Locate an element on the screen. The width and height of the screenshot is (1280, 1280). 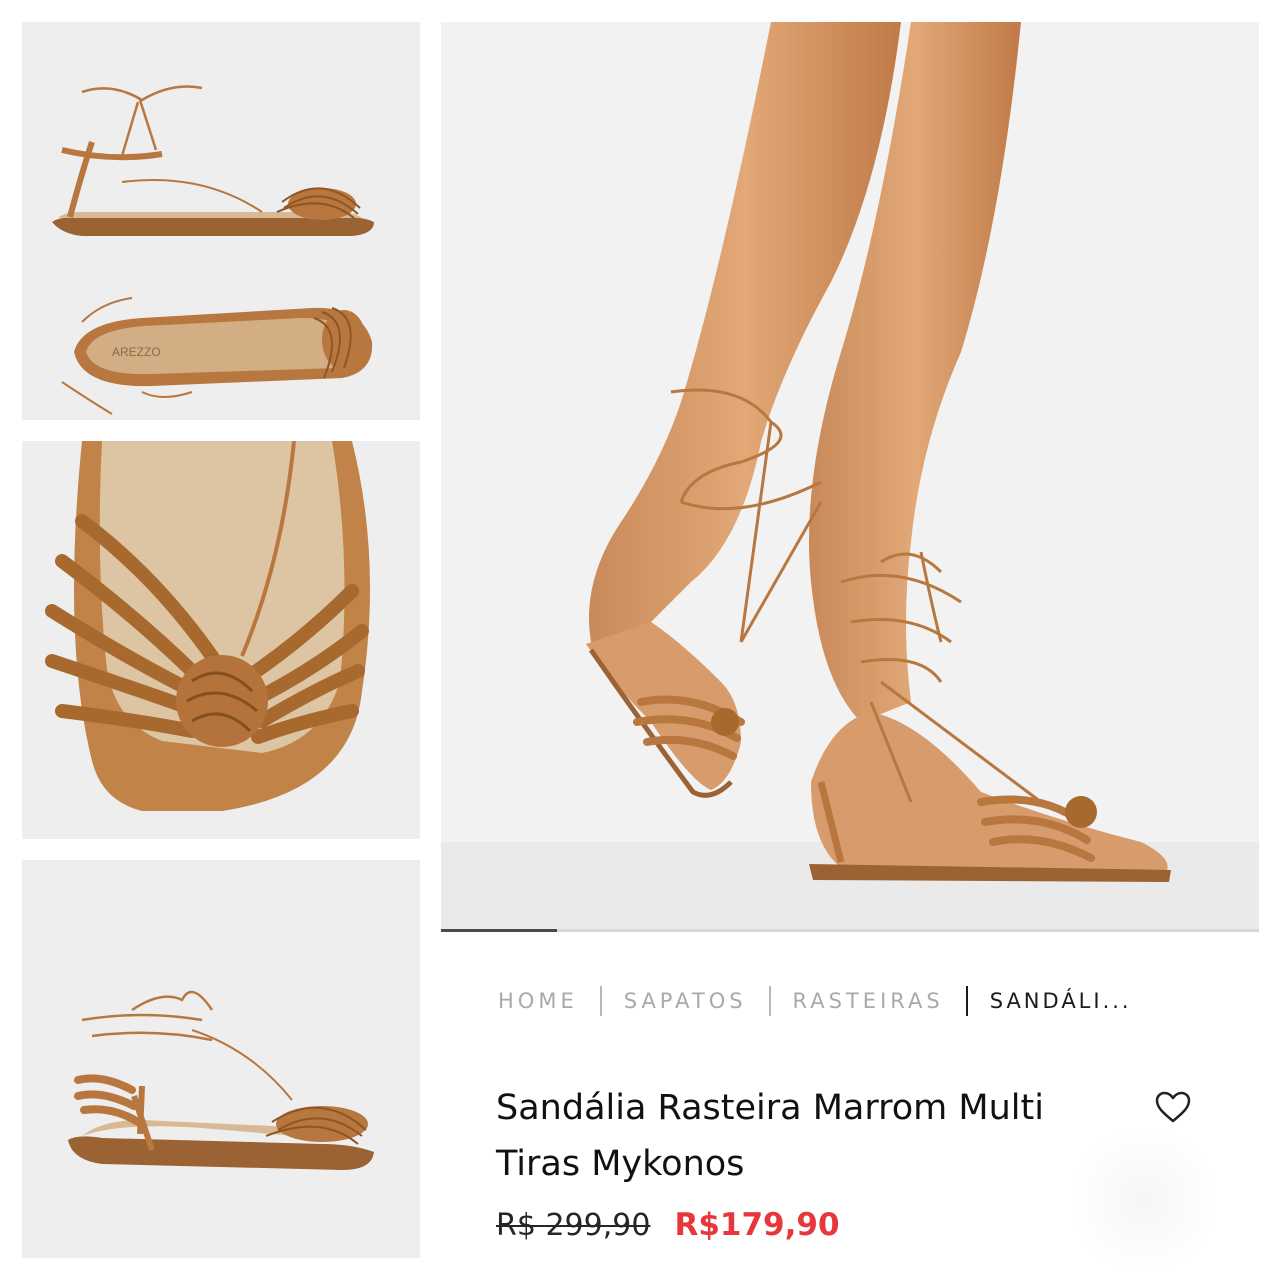
gallery-scroll-track is located at coordinates (850, 930).